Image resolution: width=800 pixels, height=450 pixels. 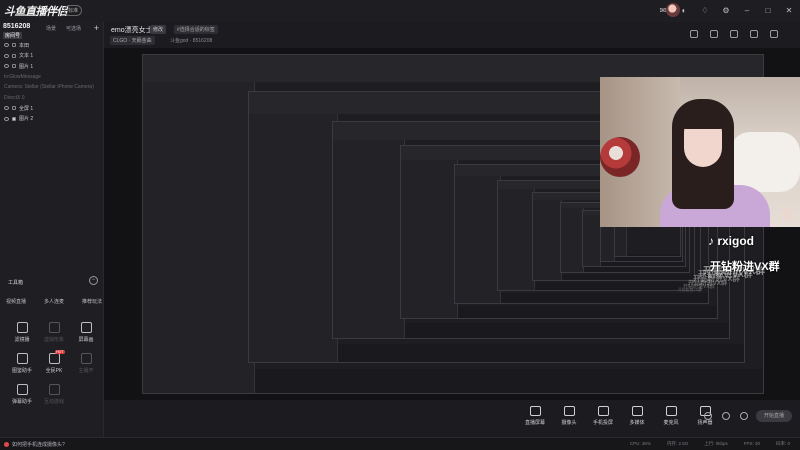 I want to click on tool-virtual-avatar: 虚拟形象, so click(x=54, y=332).